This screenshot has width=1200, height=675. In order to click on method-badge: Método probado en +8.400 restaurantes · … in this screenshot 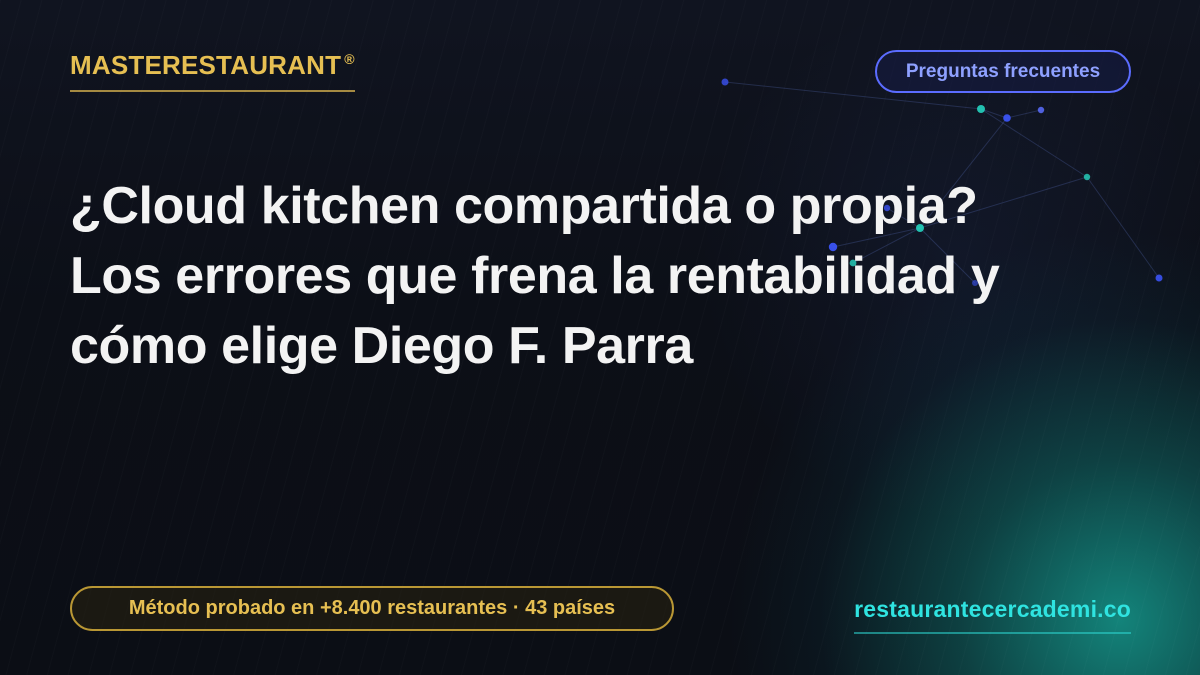, I will do `click(372, 608)`.